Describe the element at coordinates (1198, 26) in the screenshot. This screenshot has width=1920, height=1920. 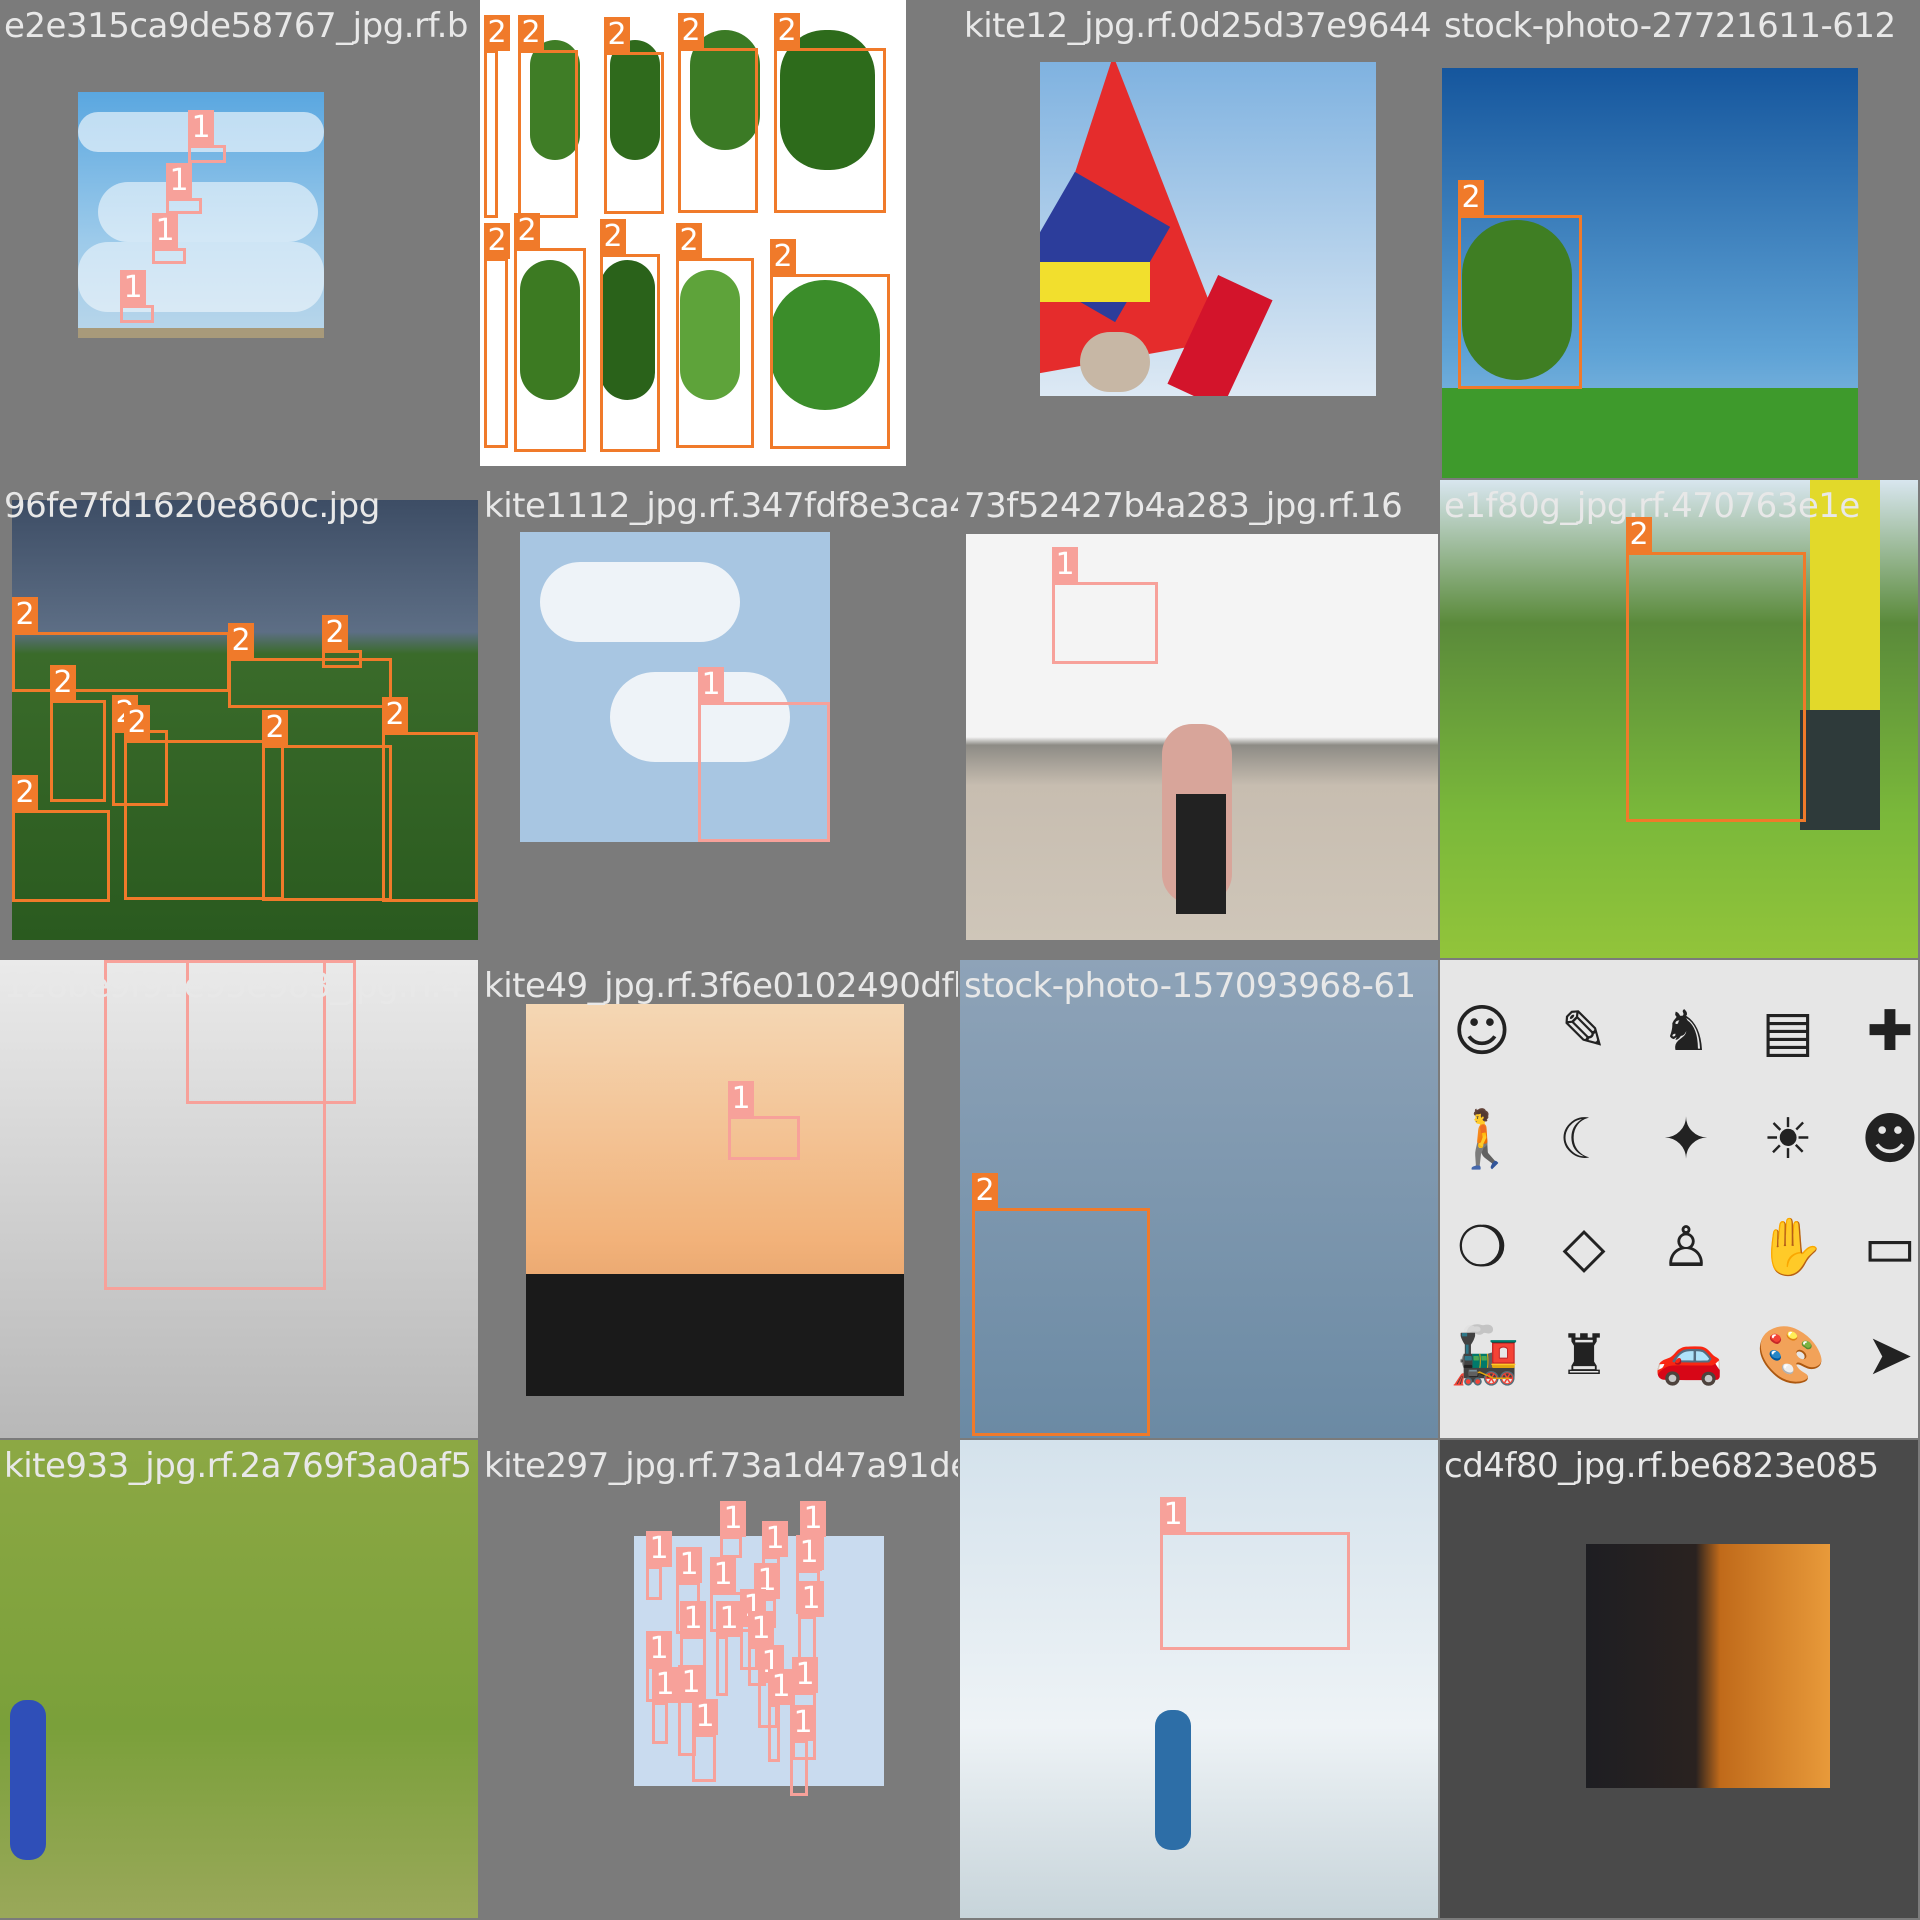
I see `tile-filename: kite12_jpg.rf.0d25d37e9644` at that location.